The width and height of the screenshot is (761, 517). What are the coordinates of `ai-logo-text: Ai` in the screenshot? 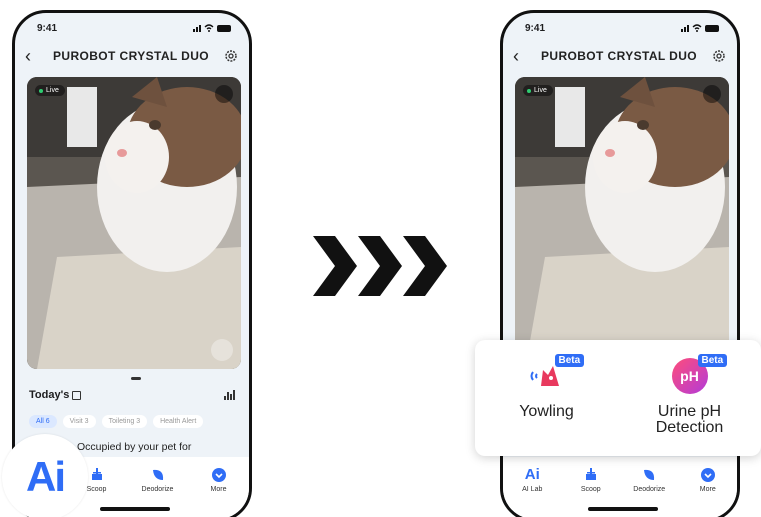 It's located at (46, 476).